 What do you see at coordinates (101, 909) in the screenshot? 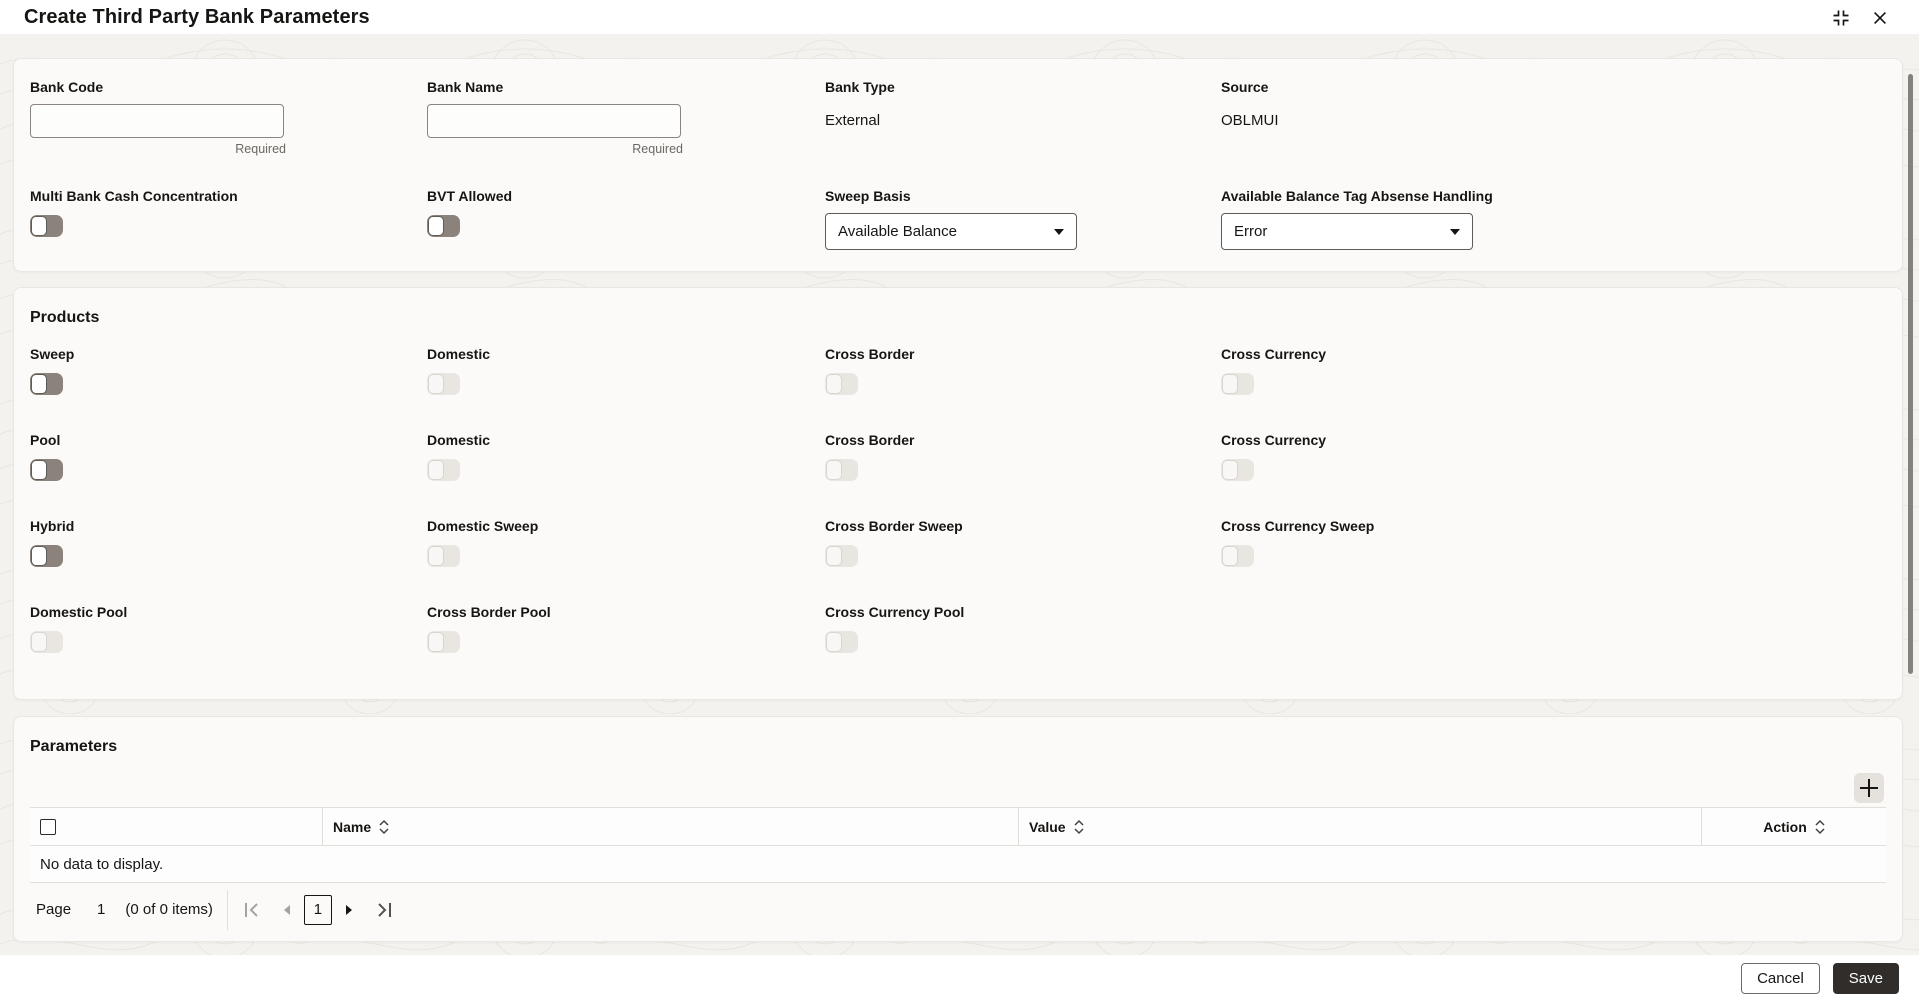
I see `page-number: 1` at bounding box center [101, 909].